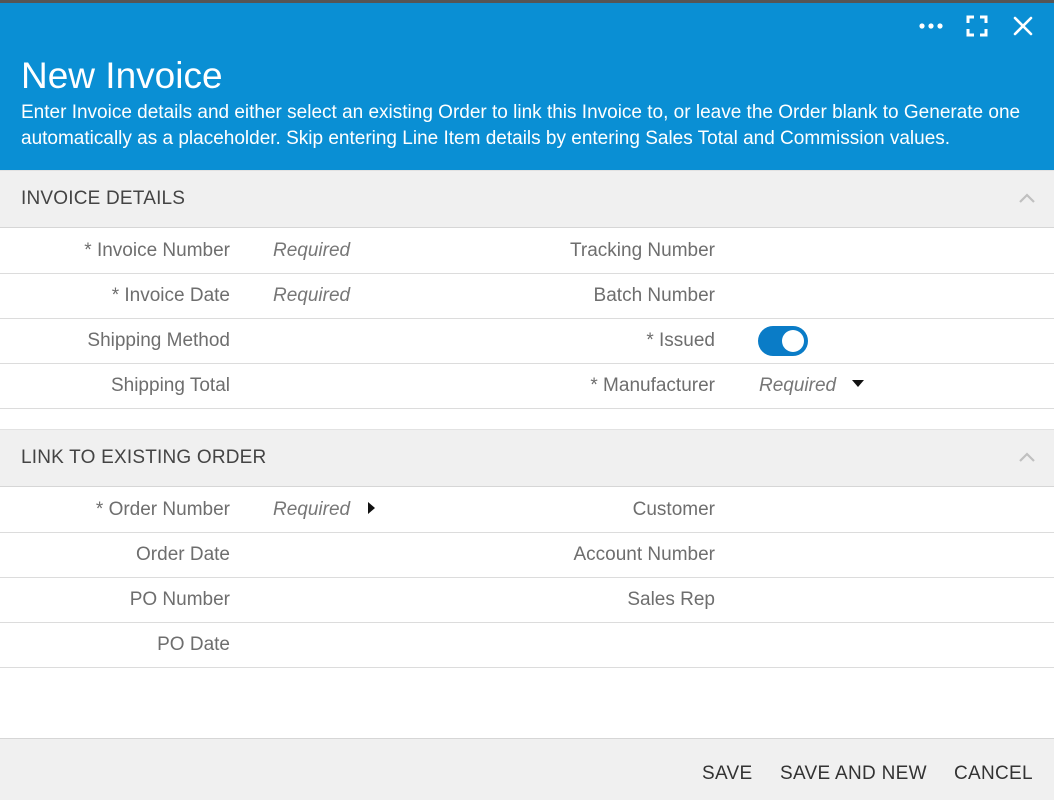 This screenshot has width=1054, height=800. What do you see at coordinates (793, 341) in the screenshot?
I see `toggle-knob` at bounding box center [793, 341].